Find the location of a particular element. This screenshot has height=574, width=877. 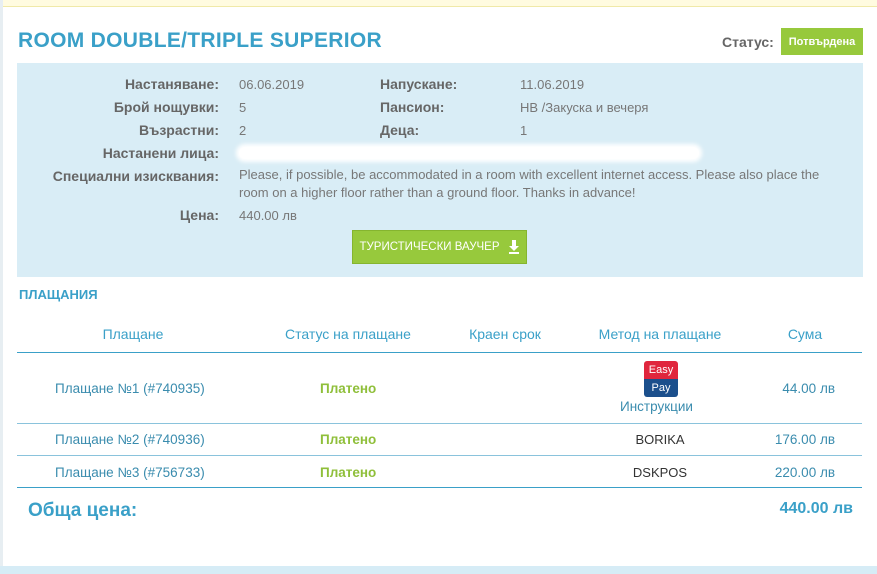

header-payment-status: Статус на плащане is located at coordinates (348, 334).